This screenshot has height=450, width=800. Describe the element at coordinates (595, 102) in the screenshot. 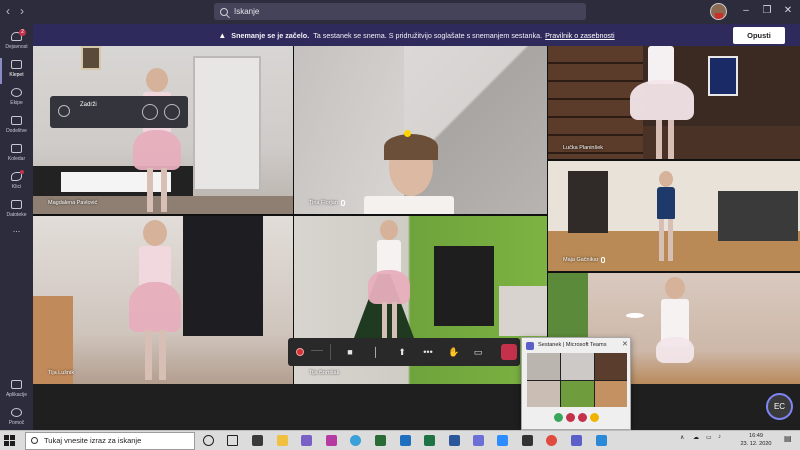

I see `bookshelf` at that location.